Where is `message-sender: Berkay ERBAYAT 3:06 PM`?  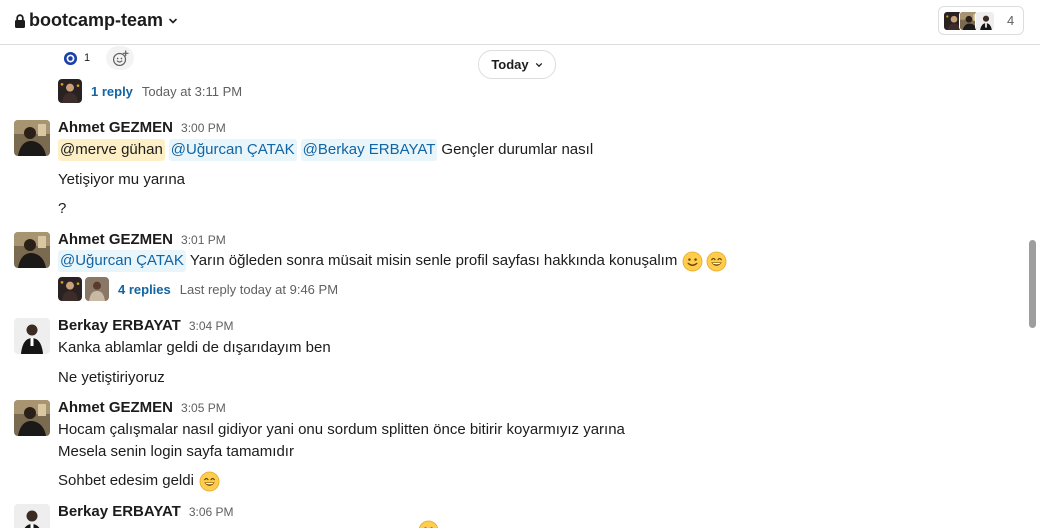 message-sender: Berkay ERBAYAT 3:06 PM is located at coordinates (146, 511).